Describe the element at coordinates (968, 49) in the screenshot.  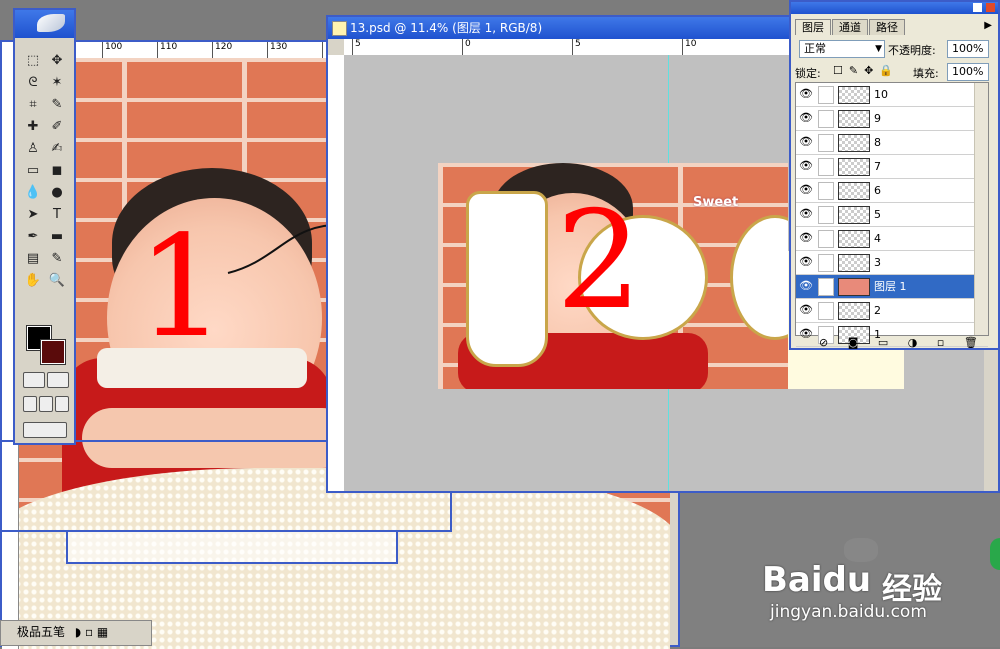
I see `opacity-input: 100%` at that location.